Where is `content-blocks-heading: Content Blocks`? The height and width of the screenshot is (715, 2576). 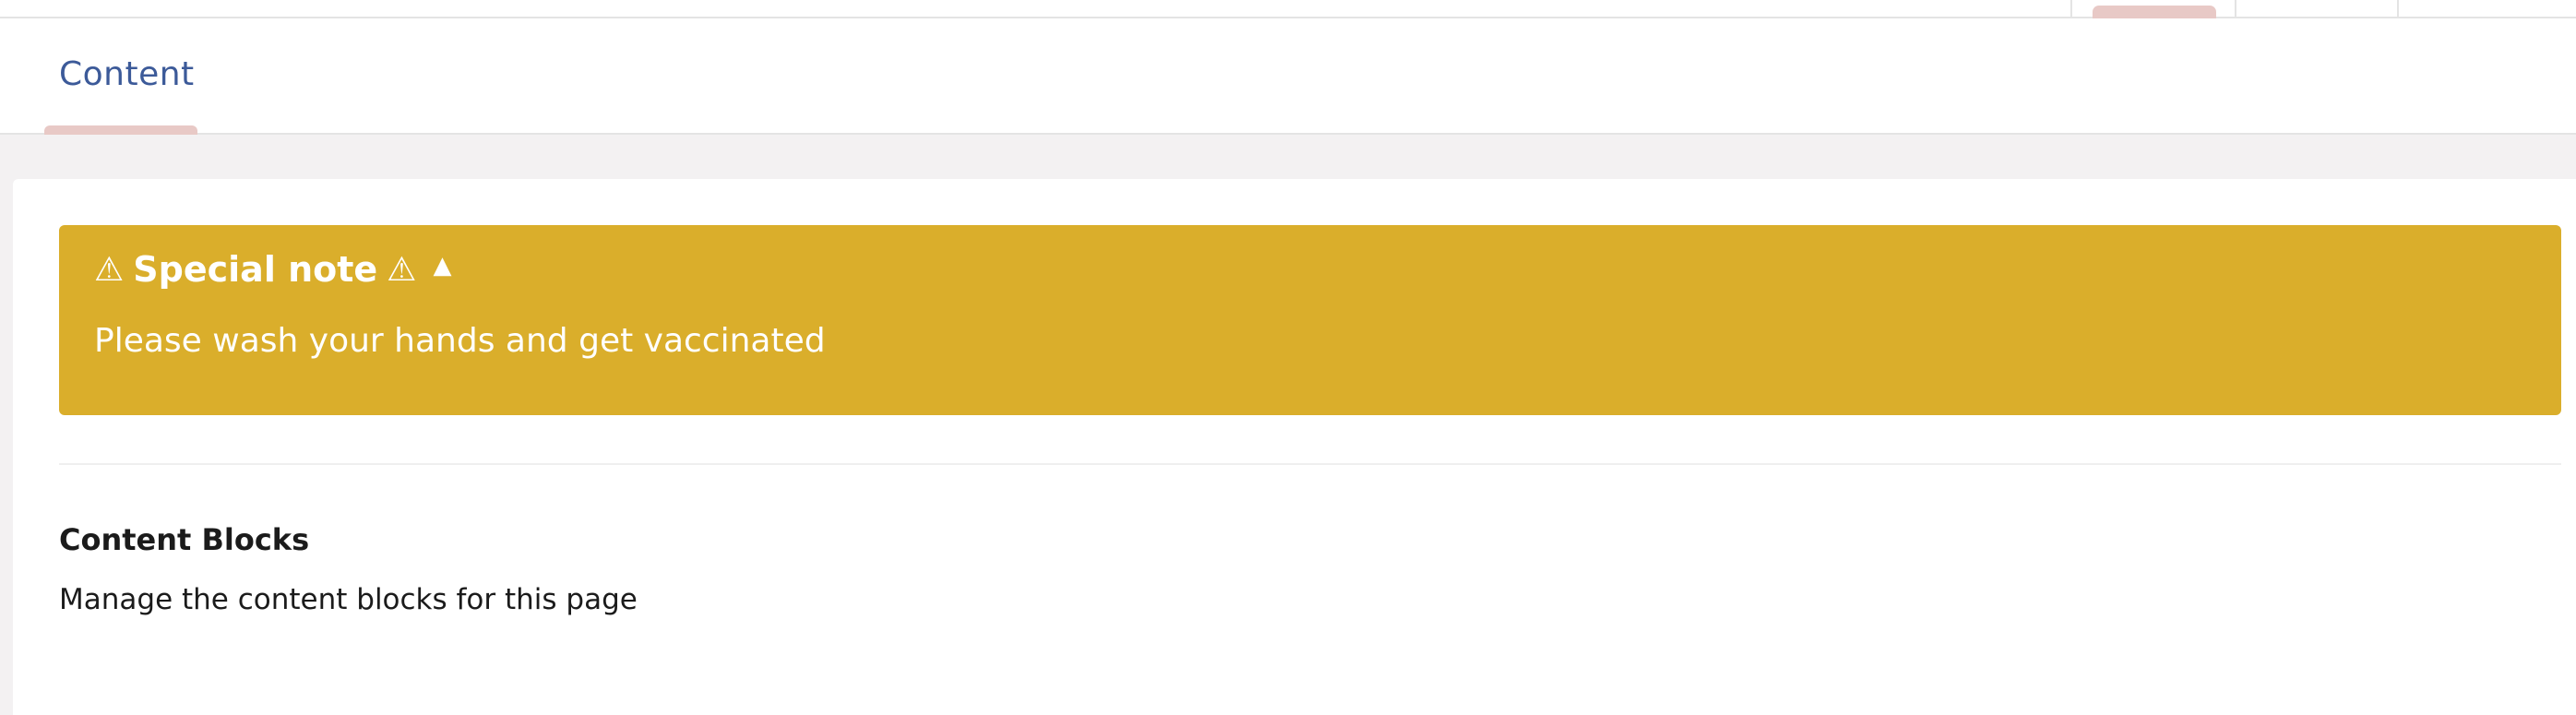 content-blocks-heading: Content Blocks is located at coordinates (184, 539).